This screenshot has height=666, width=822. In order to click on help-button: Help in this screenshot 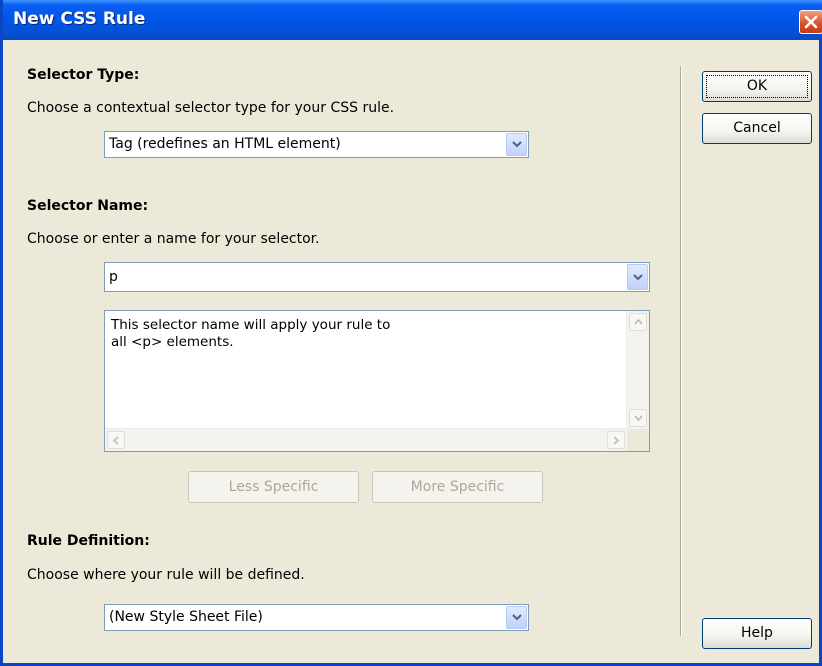, I will do `click(757, 633)`.